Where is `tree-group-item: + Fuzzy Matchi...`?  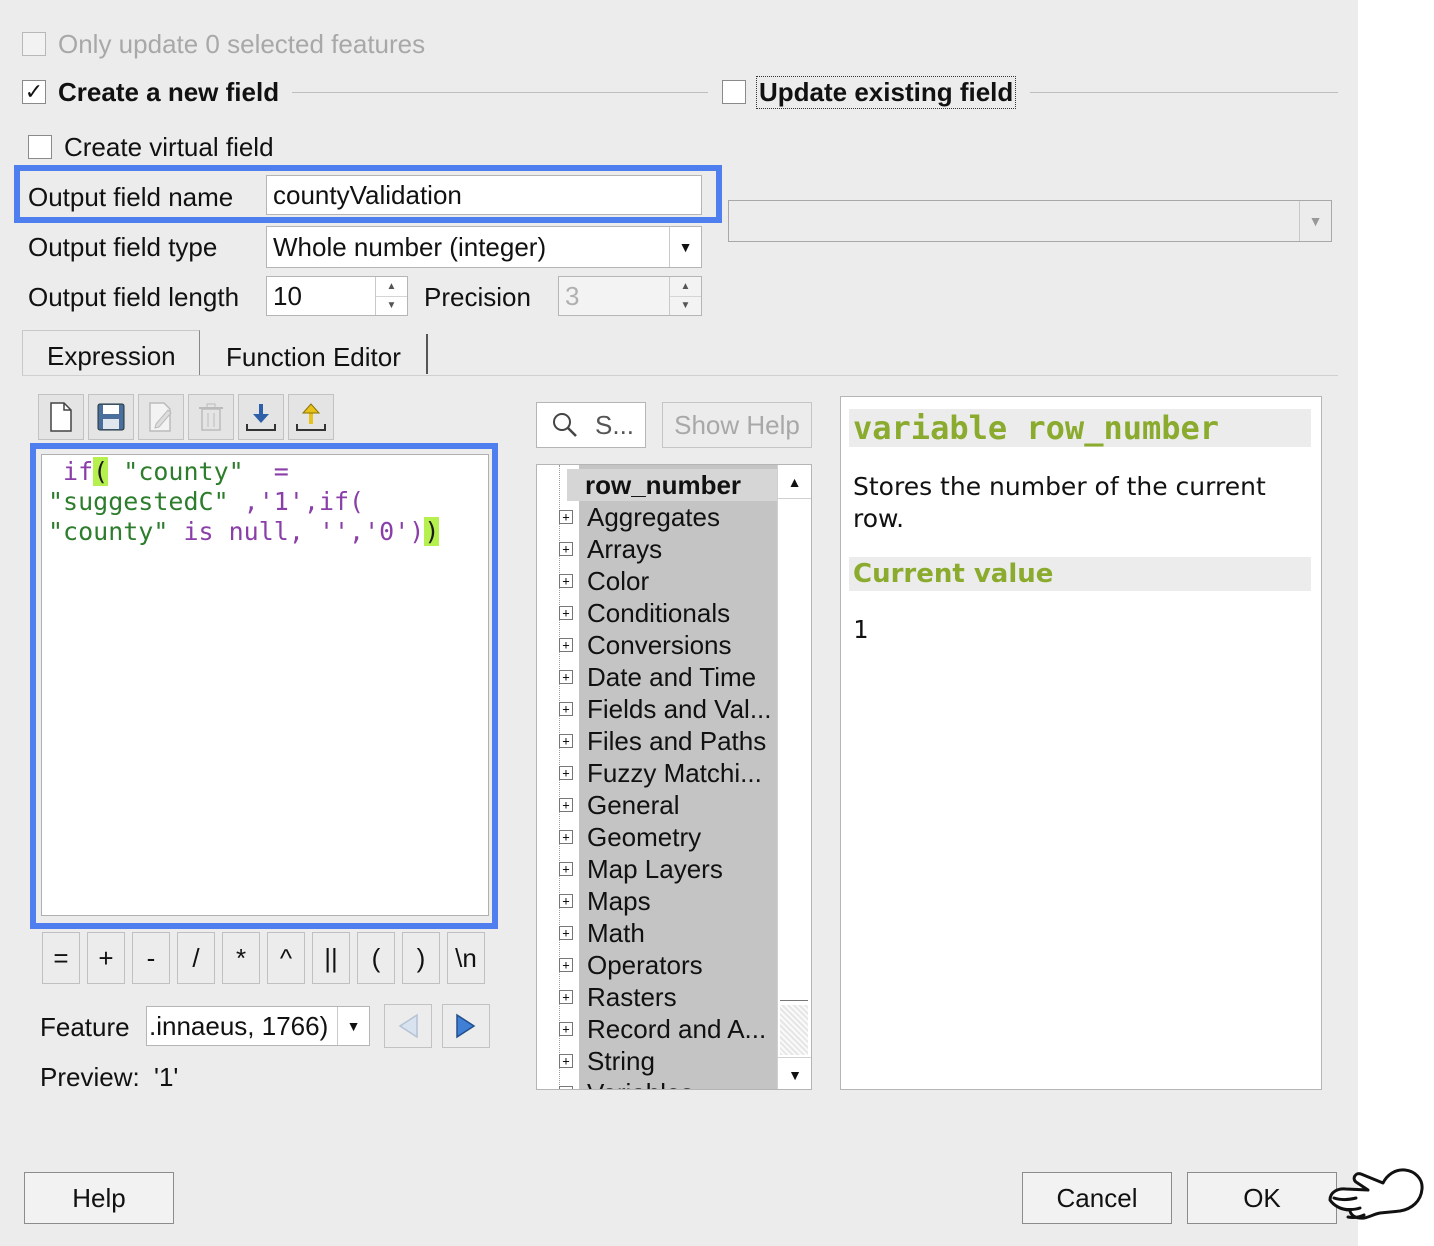 tree-group-item: + Fuzzy Matchi... is located at coordinates (668, 773).